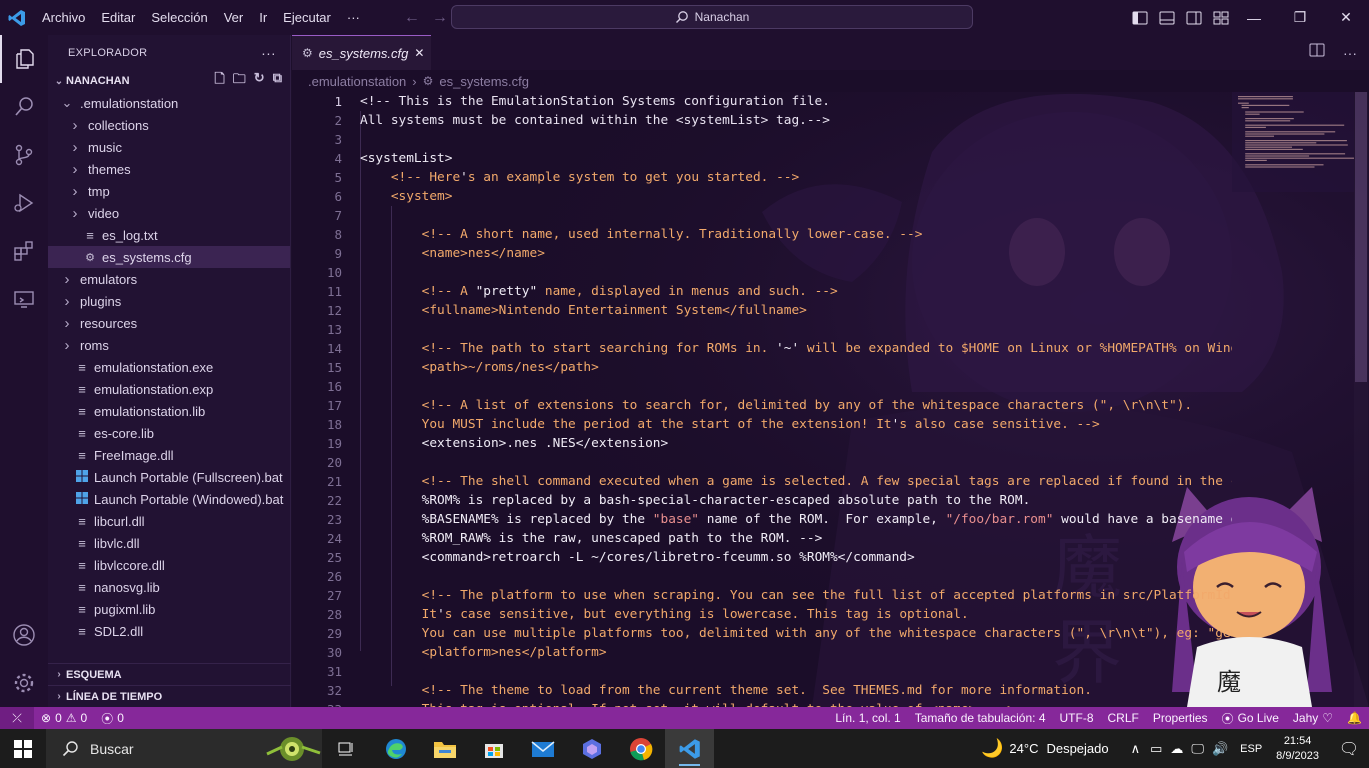  I want to click on tree-item: ≡ emulationstation.lib, so click(169, 411).